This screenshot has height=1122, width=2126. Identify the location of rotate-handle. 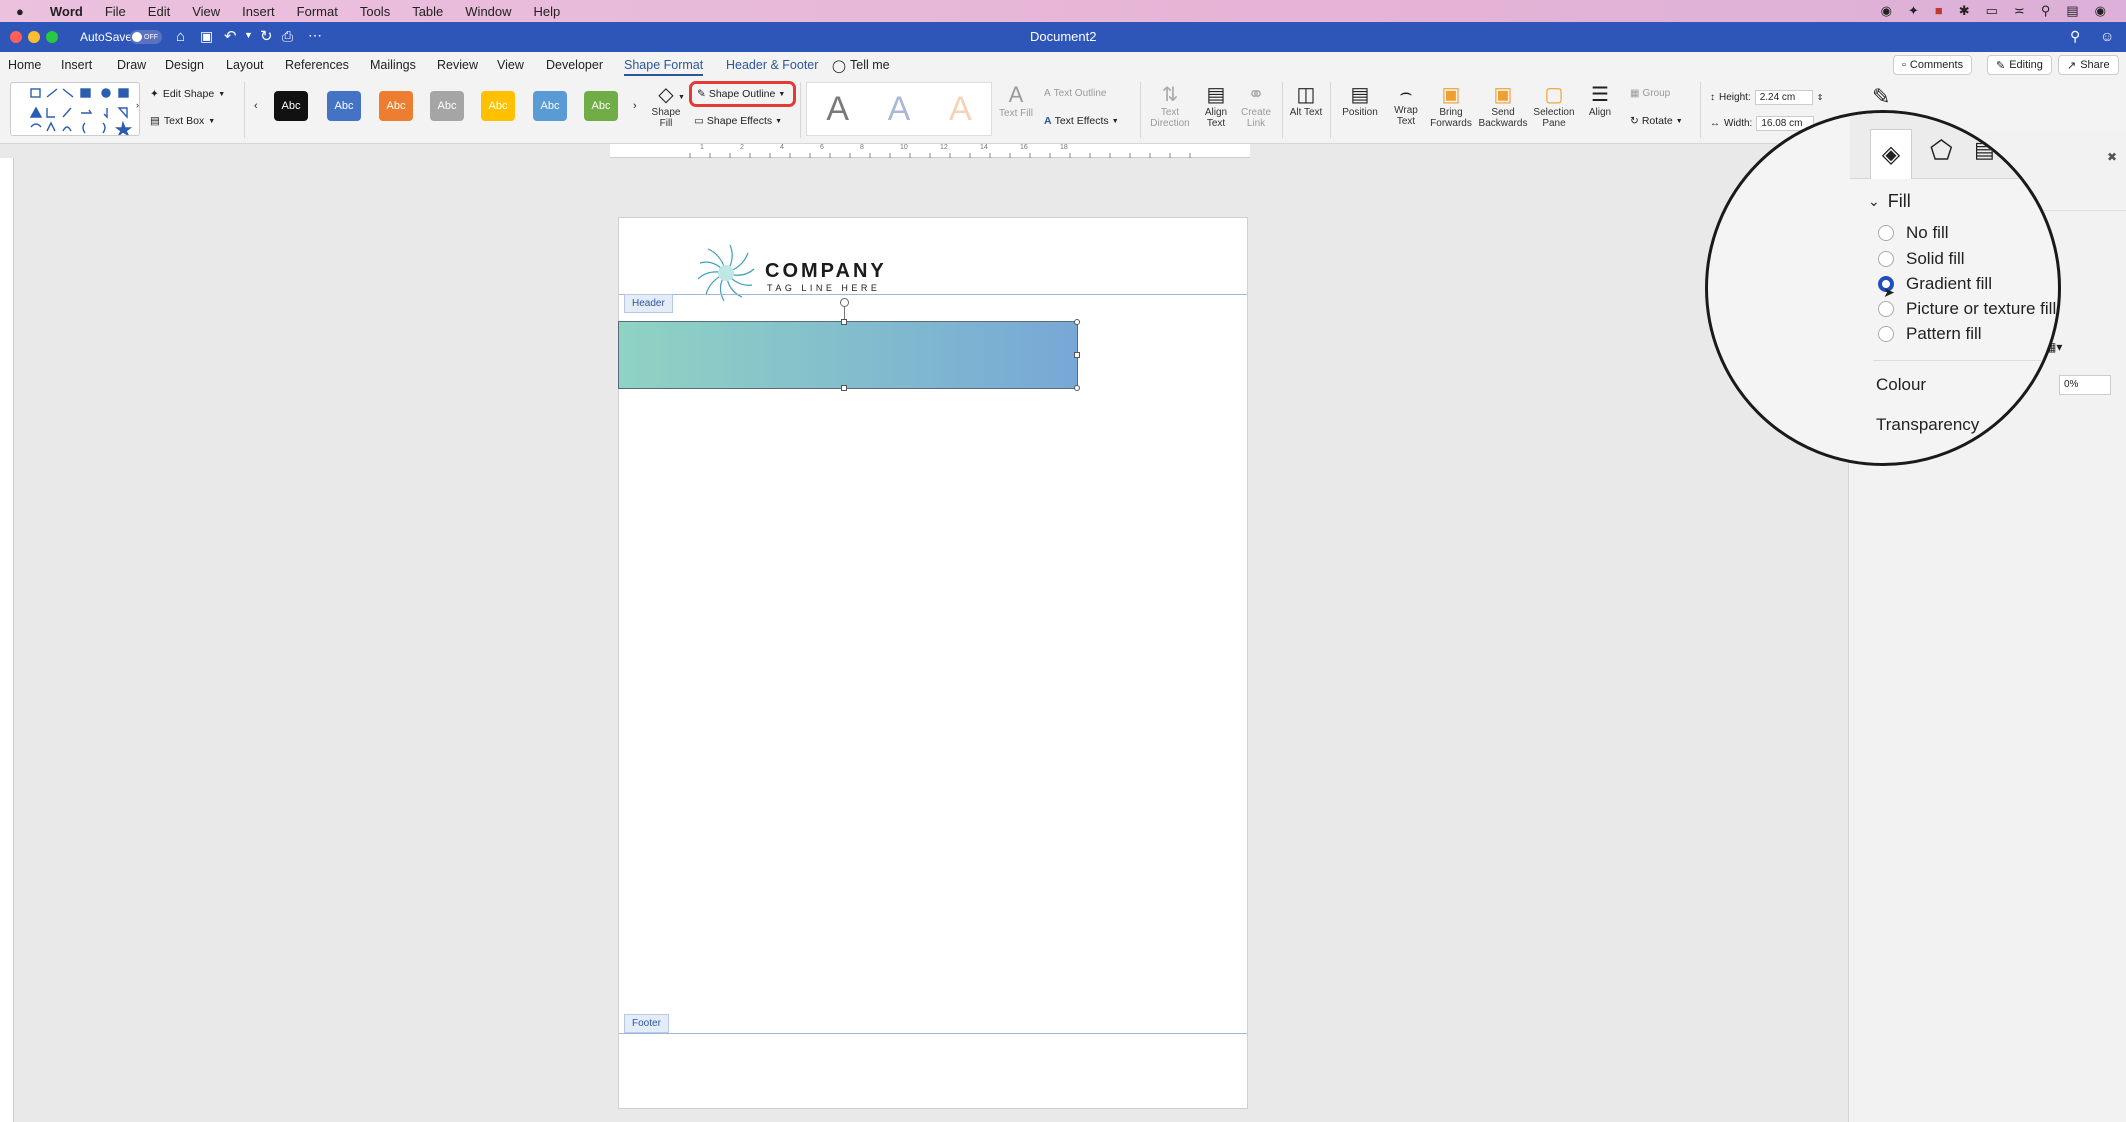
(844, 302).